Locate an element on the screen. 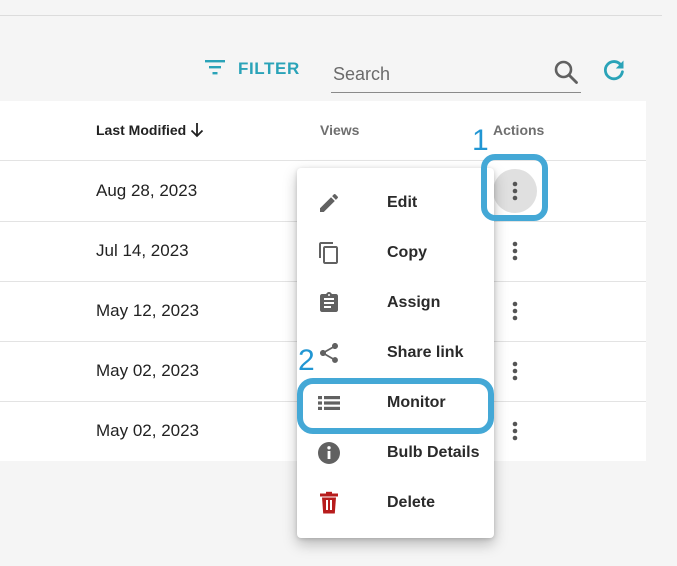 The image size is (677, 566). menu-item-share-link: Share link is located at coordinates (395, 353).